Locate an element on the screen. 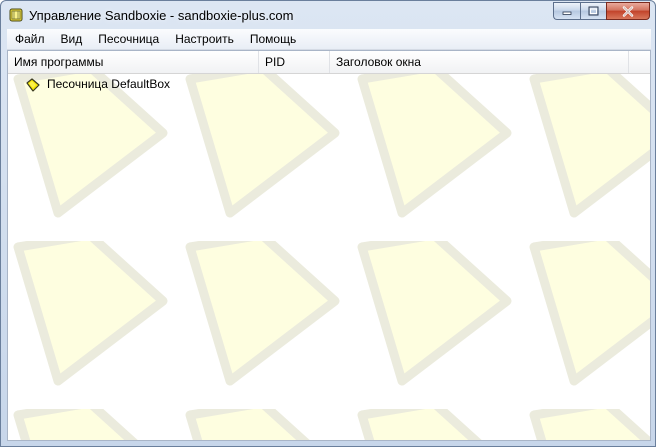 Image resolution: width=656 pixels, height=447 pixels. maximize-button is located at coordinates (593, 11).